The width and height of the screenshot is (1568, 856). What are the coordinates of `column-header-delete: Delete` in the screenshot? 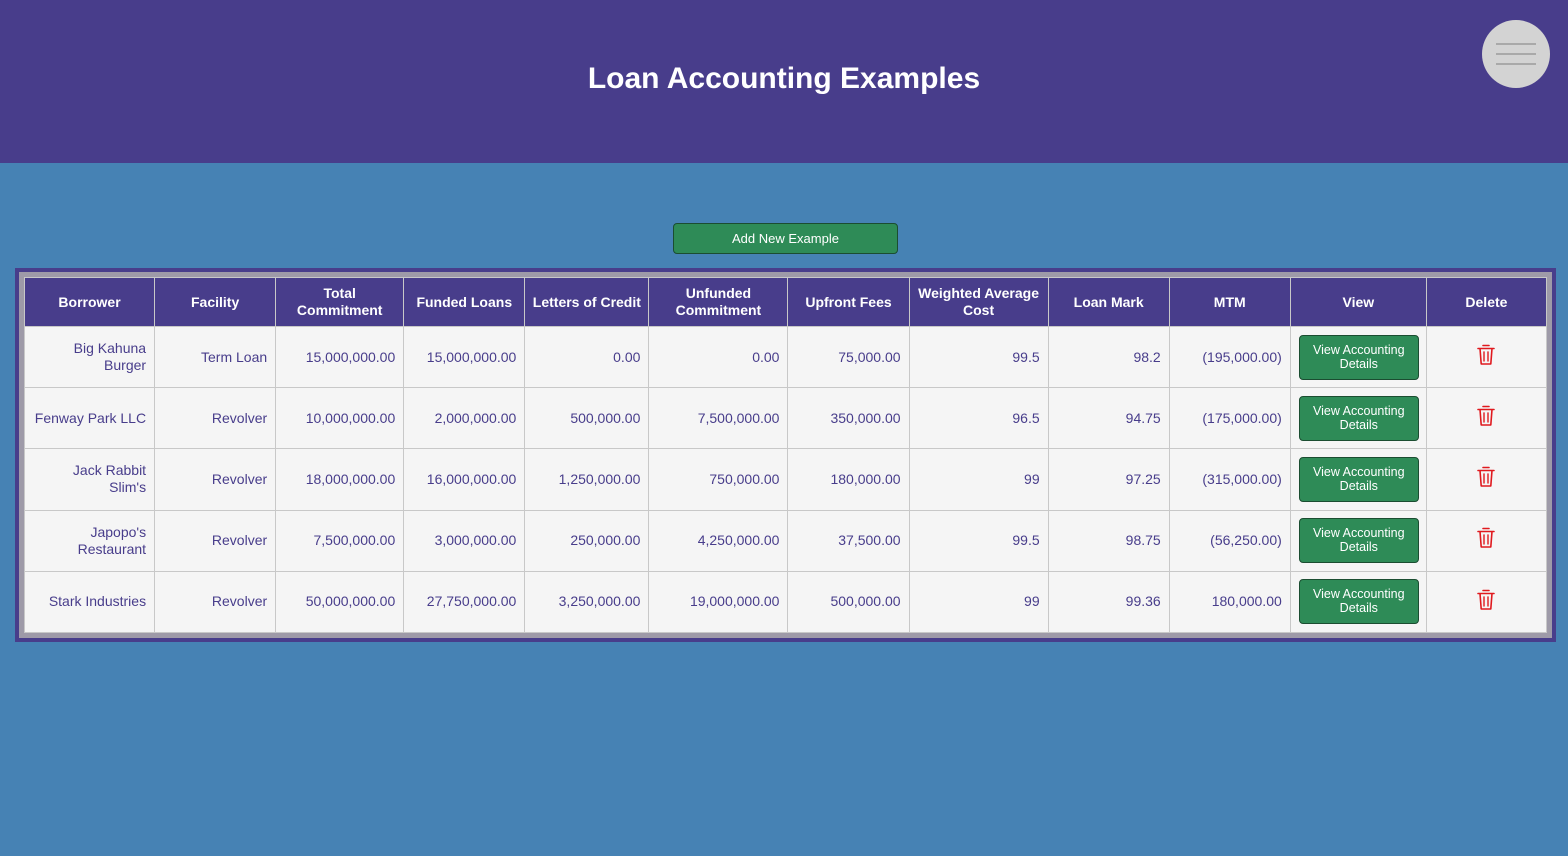 It's located at (1486, 302).